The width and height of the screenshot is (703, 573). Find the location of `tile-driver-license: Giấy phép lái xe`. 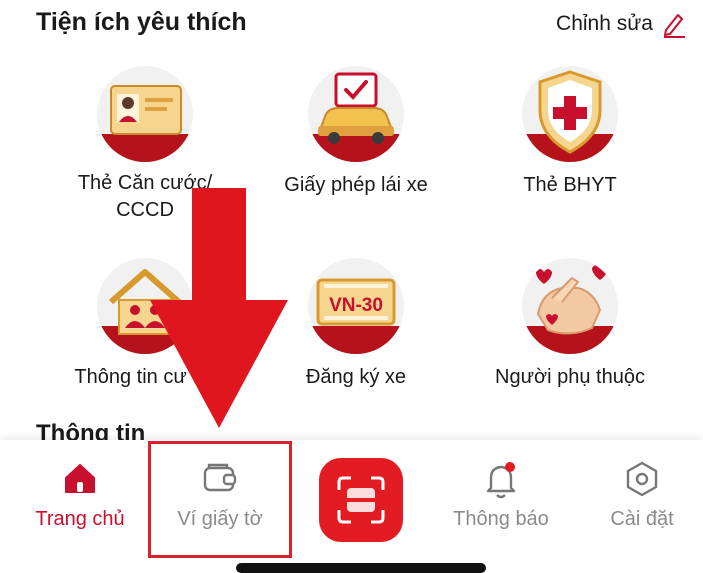

tile-driver-license: Giấy phép lái xe is located at coordinates (356, 136).